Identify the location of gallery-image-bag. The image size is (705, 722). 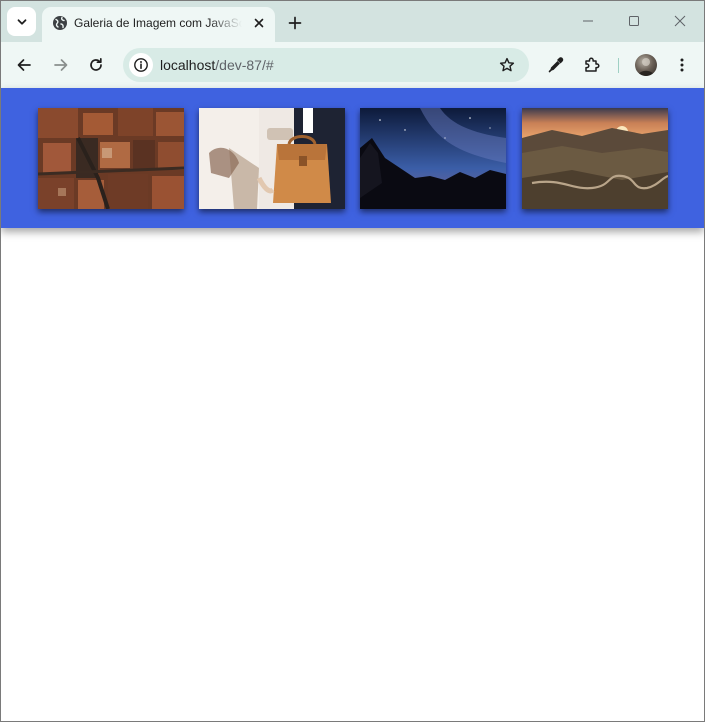
(272, 158).